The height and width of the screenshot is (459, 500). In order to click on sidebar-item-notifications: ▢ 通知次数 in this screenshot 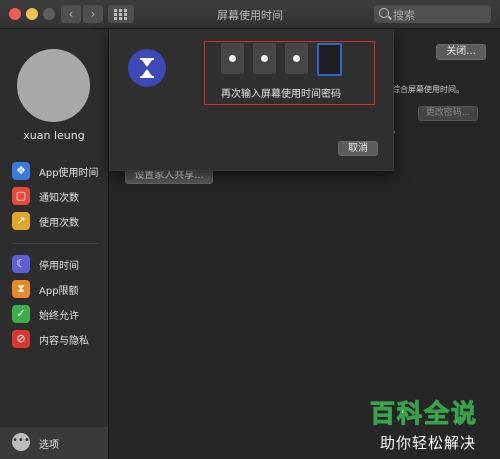, I will do `click(60, 196)`.